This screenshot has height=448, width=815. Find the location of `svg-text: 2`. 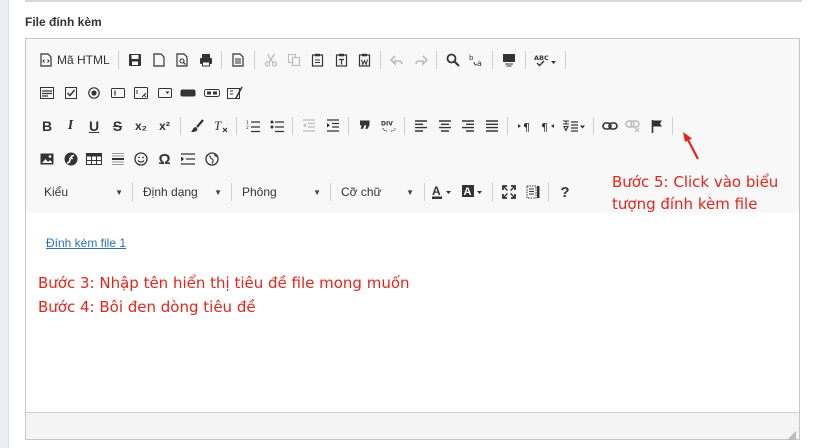

svg-text: 2 is located at coordinates (247, 128).